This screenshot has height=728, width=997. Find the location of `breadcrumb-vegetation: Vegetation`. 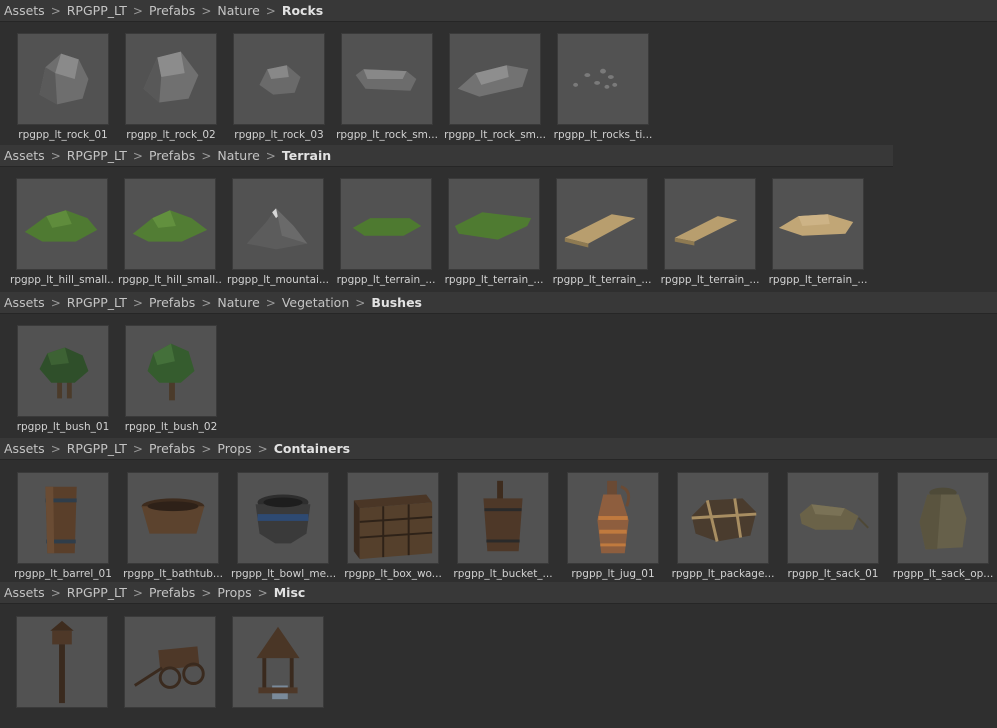

breadcrumb-vegetation: Vegetation is located at coordinates (315, 302).